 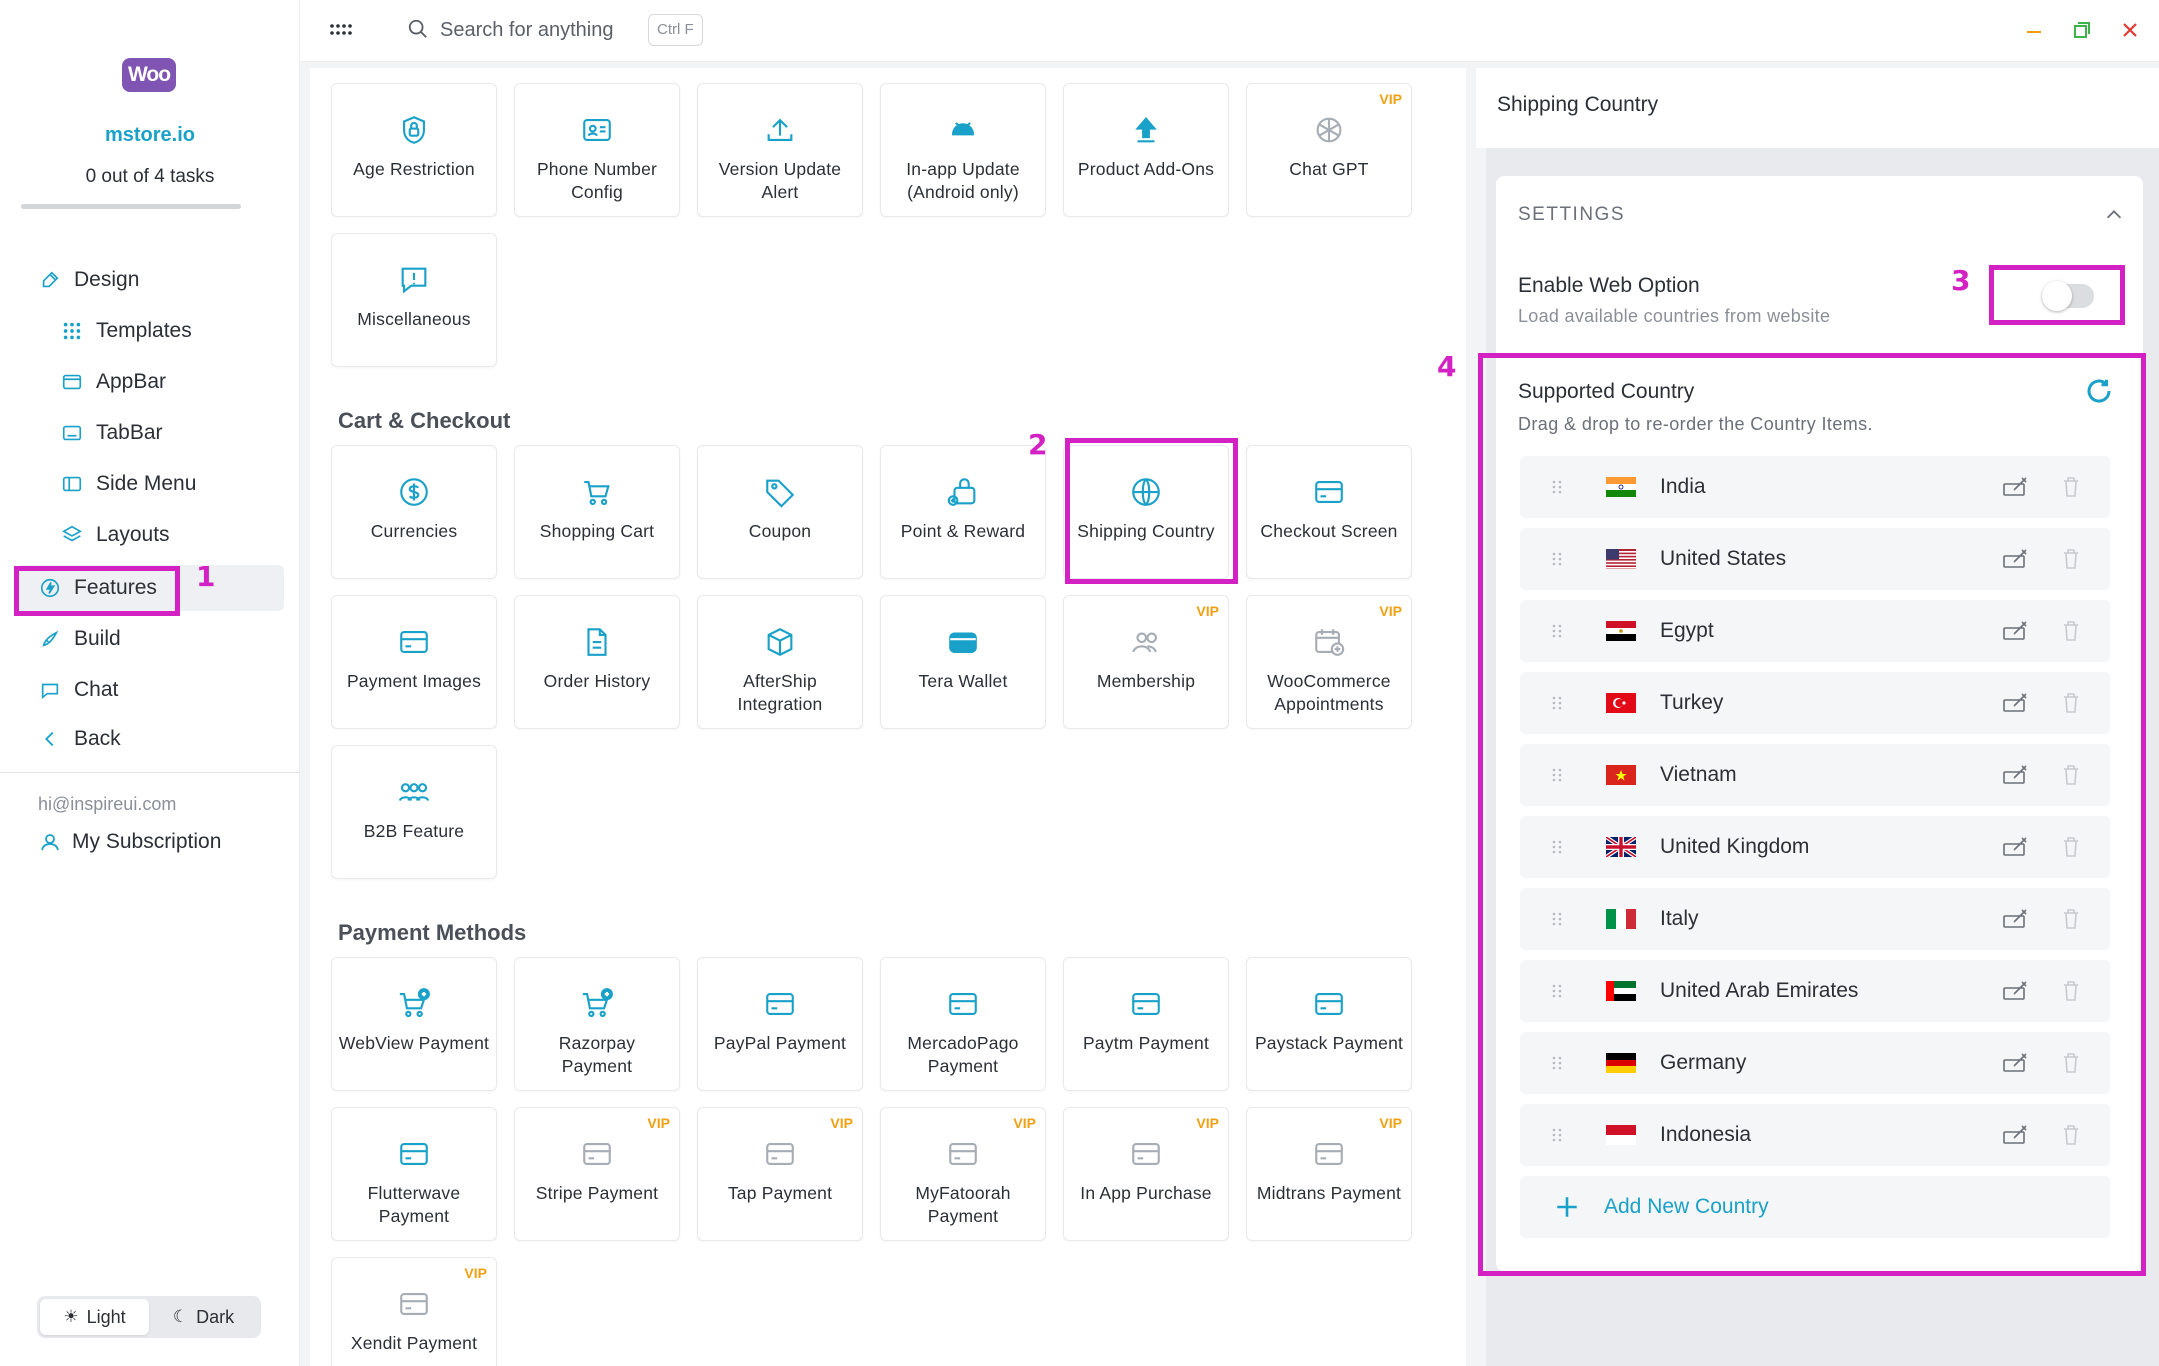 I want to click on feature-card: Tera Wallet, so click(x=963, y=662).